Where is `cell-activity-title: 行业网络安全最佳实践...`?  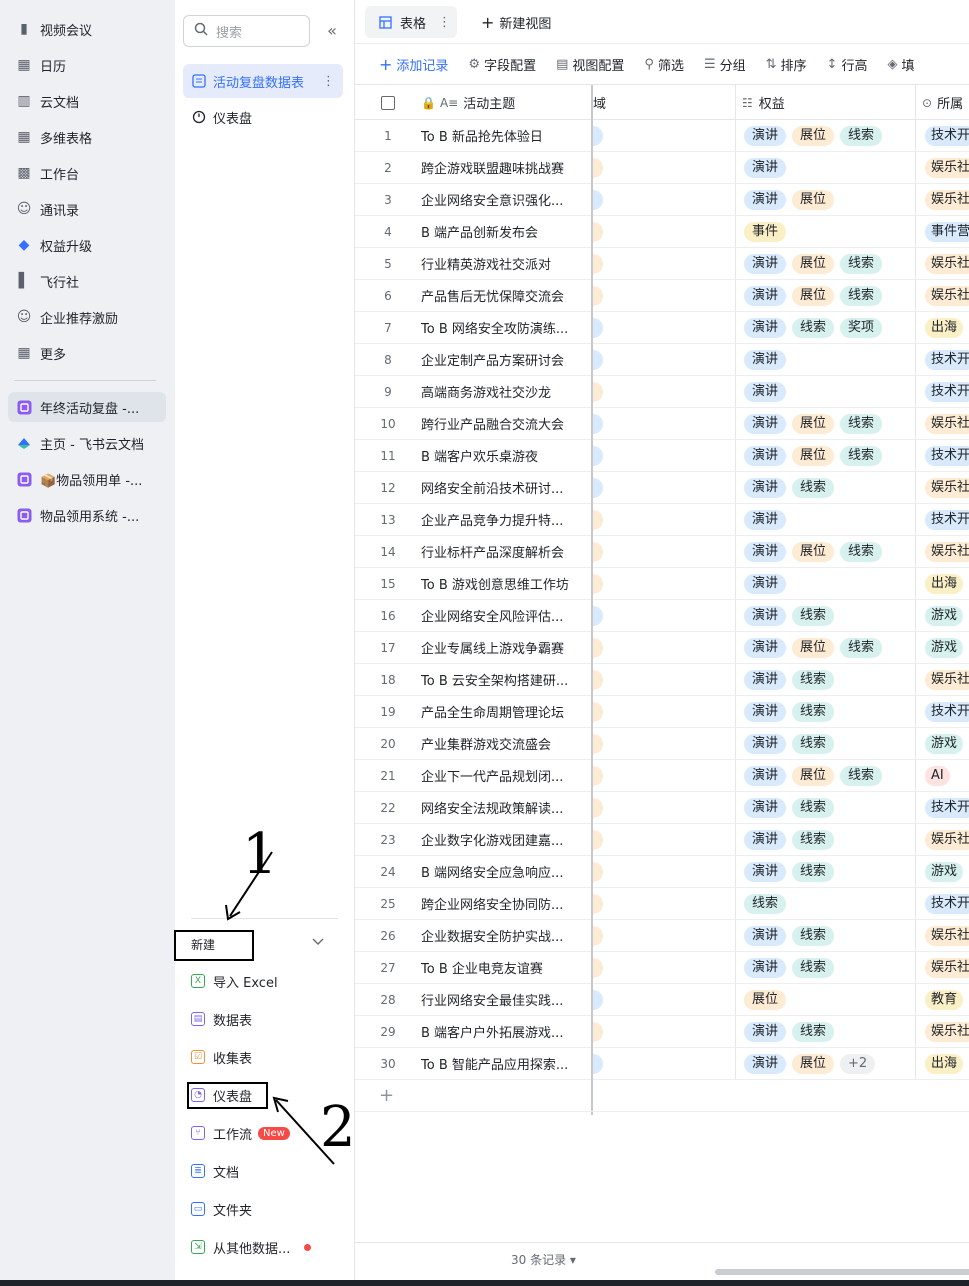
cell-activity-title: 行业网络安全最佳实践... is located at coordinates (506, 999).